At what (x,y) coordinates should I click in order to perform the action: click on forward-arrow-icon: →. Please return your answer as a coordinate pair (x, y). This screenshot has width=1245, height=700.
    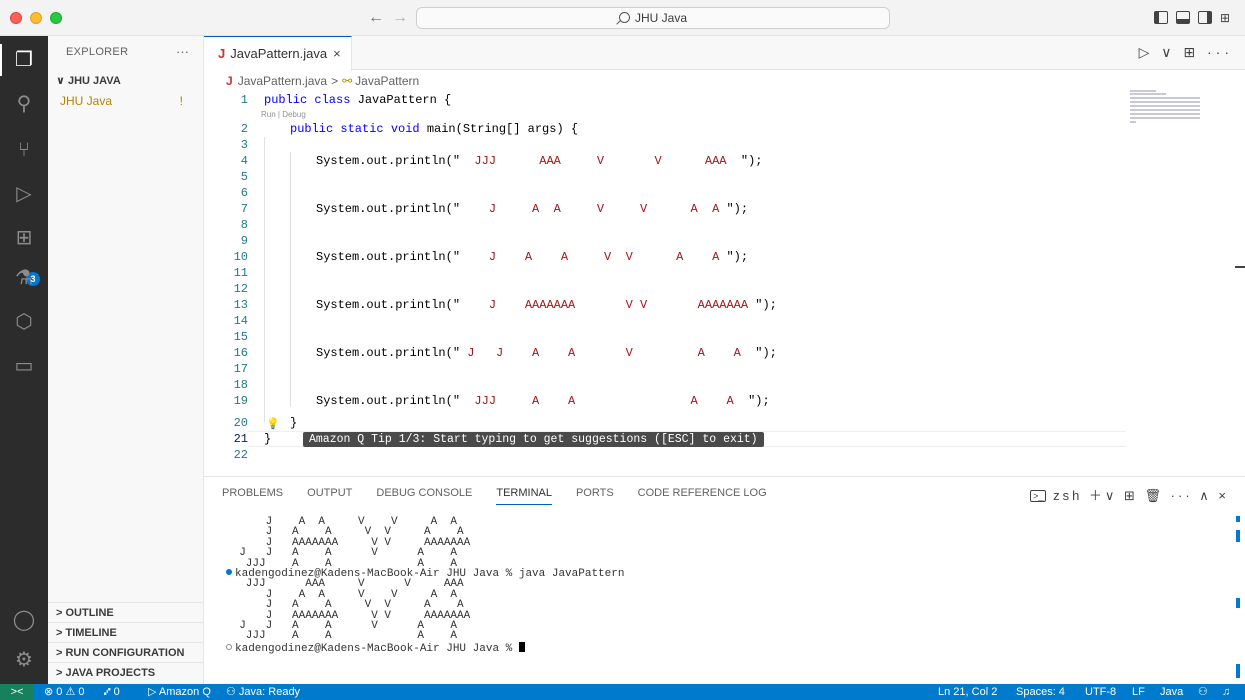
    Looking at the image, I should click on (400, 18).